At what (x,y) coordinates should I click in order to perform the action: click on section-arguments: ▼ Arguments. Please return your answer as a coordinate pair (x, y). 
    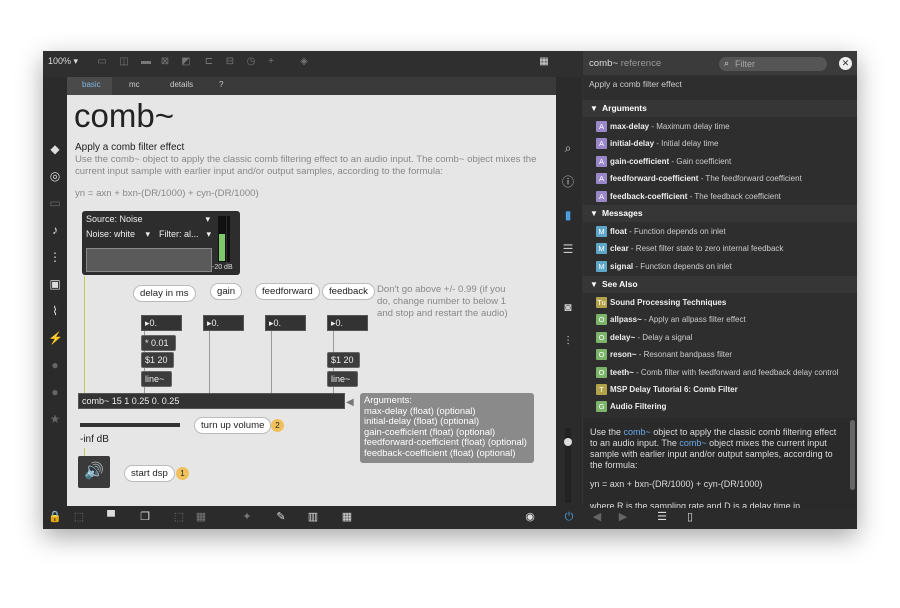
    Looking at the image, I should click on (720, 108).